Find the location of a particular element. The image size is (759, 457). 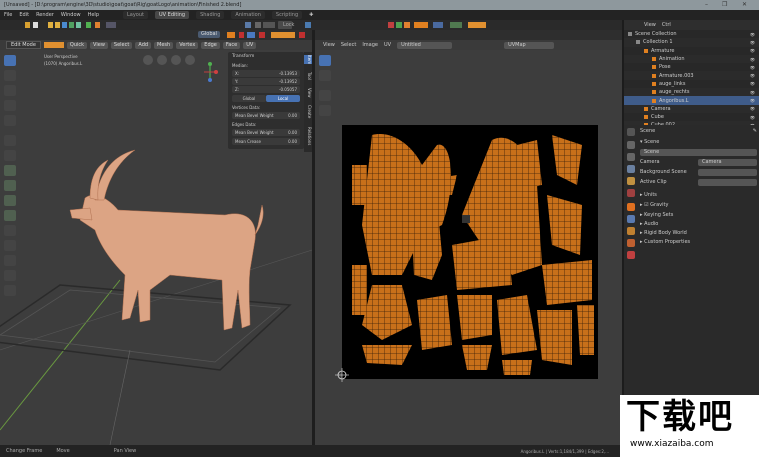

scale-tool-icon is located at coordinates (10, 120).